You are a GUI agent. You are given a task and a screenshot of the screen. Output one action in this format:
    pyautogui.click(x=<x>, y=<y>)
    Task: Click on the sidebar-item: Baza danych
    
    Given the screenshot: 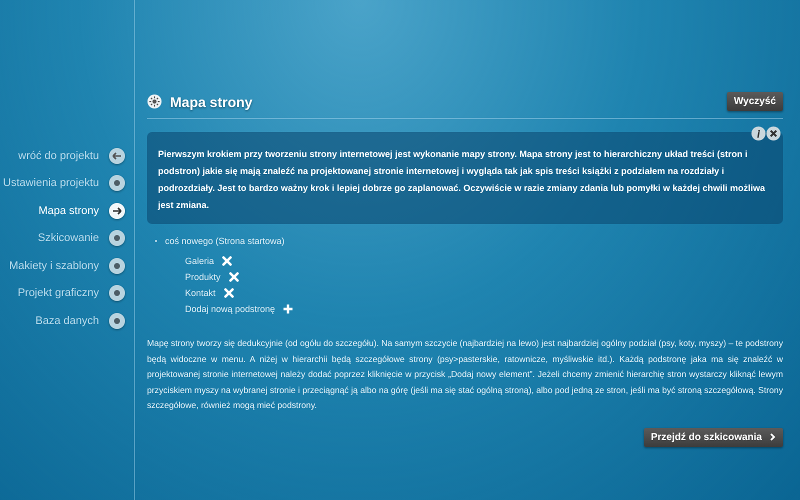 What is the action you would take?
    pyautogui.click(x=67, y=320)
    